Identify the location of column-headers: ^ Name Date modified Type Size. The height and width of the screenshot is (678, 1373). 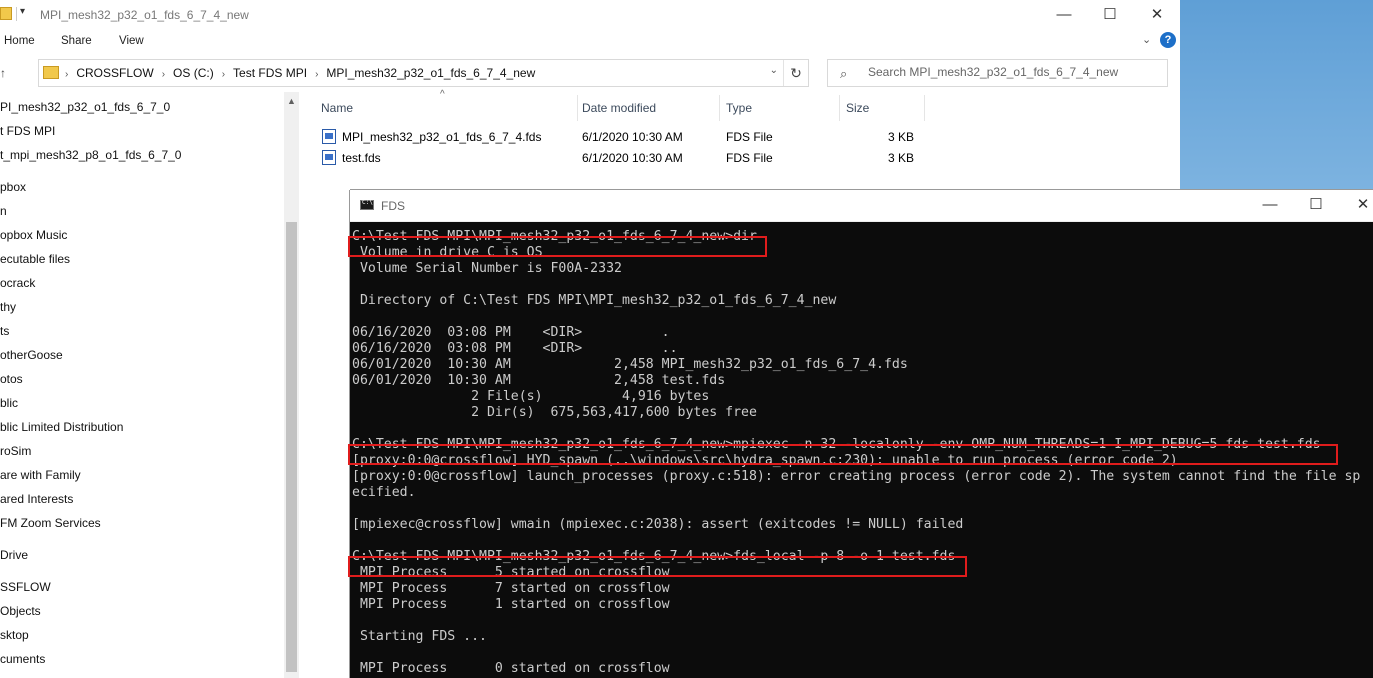
(740, 105).